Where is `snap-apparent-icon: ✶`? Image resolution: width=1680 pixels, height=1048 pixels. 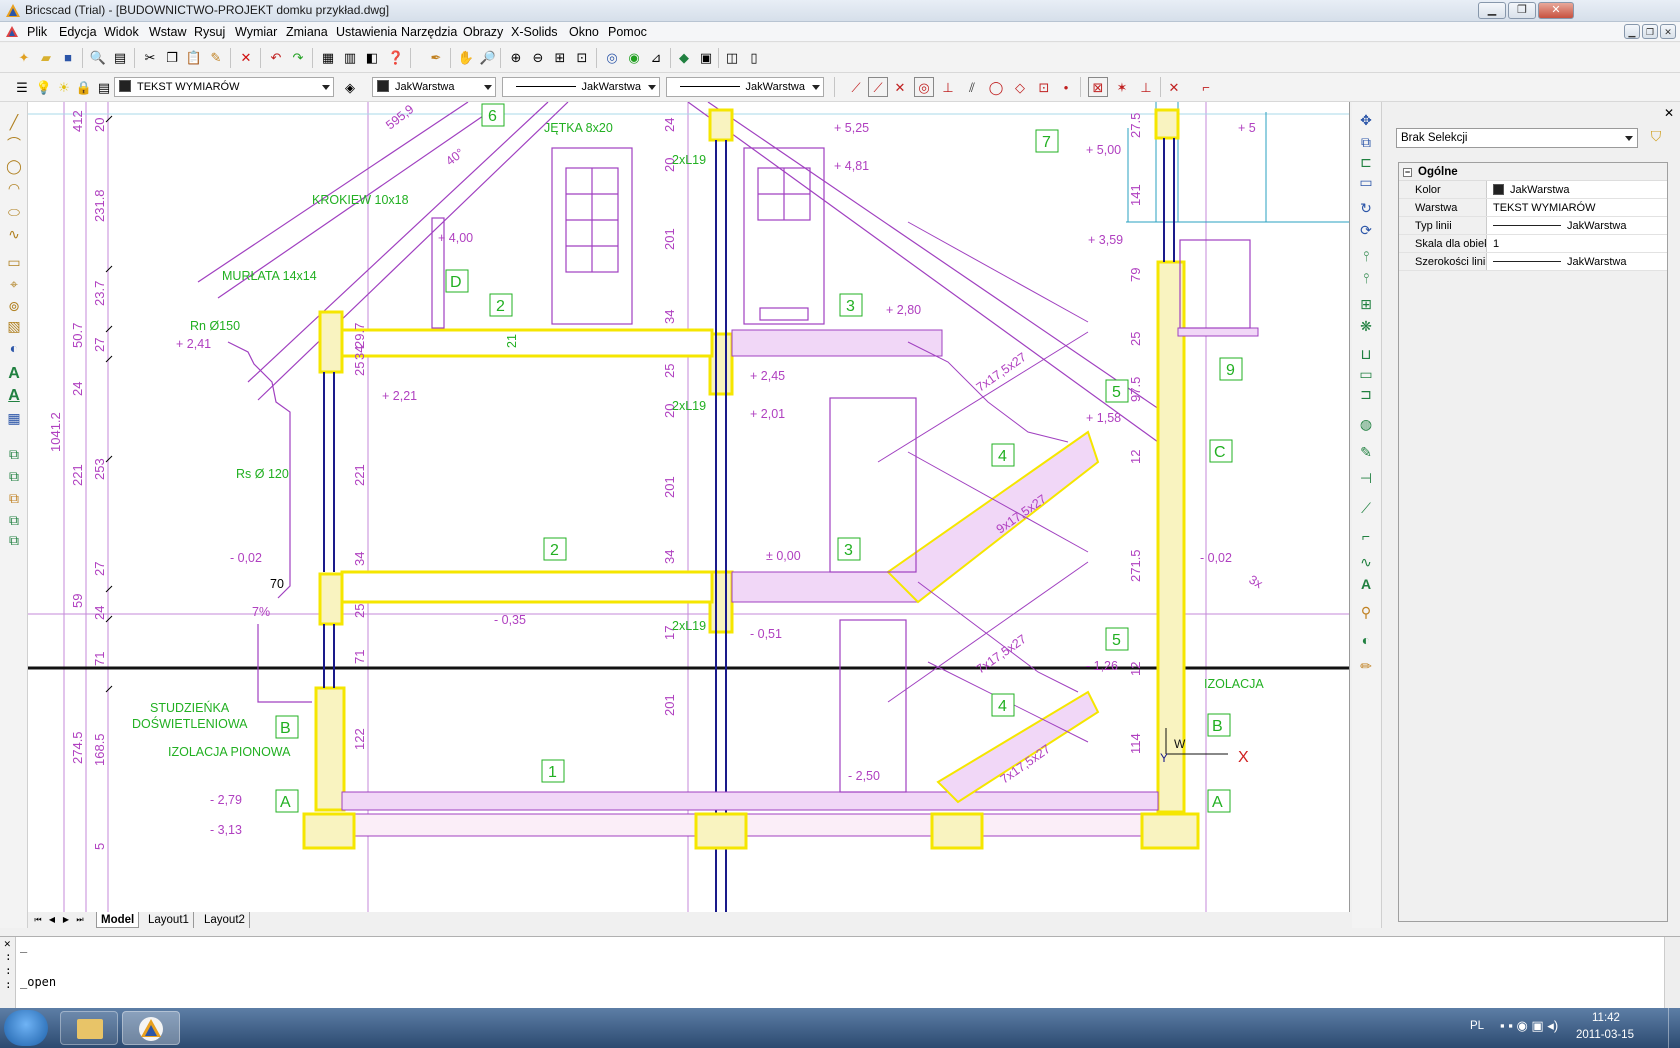 snap-apparent-icon: ✶ is located at coordinates (1122, 87).